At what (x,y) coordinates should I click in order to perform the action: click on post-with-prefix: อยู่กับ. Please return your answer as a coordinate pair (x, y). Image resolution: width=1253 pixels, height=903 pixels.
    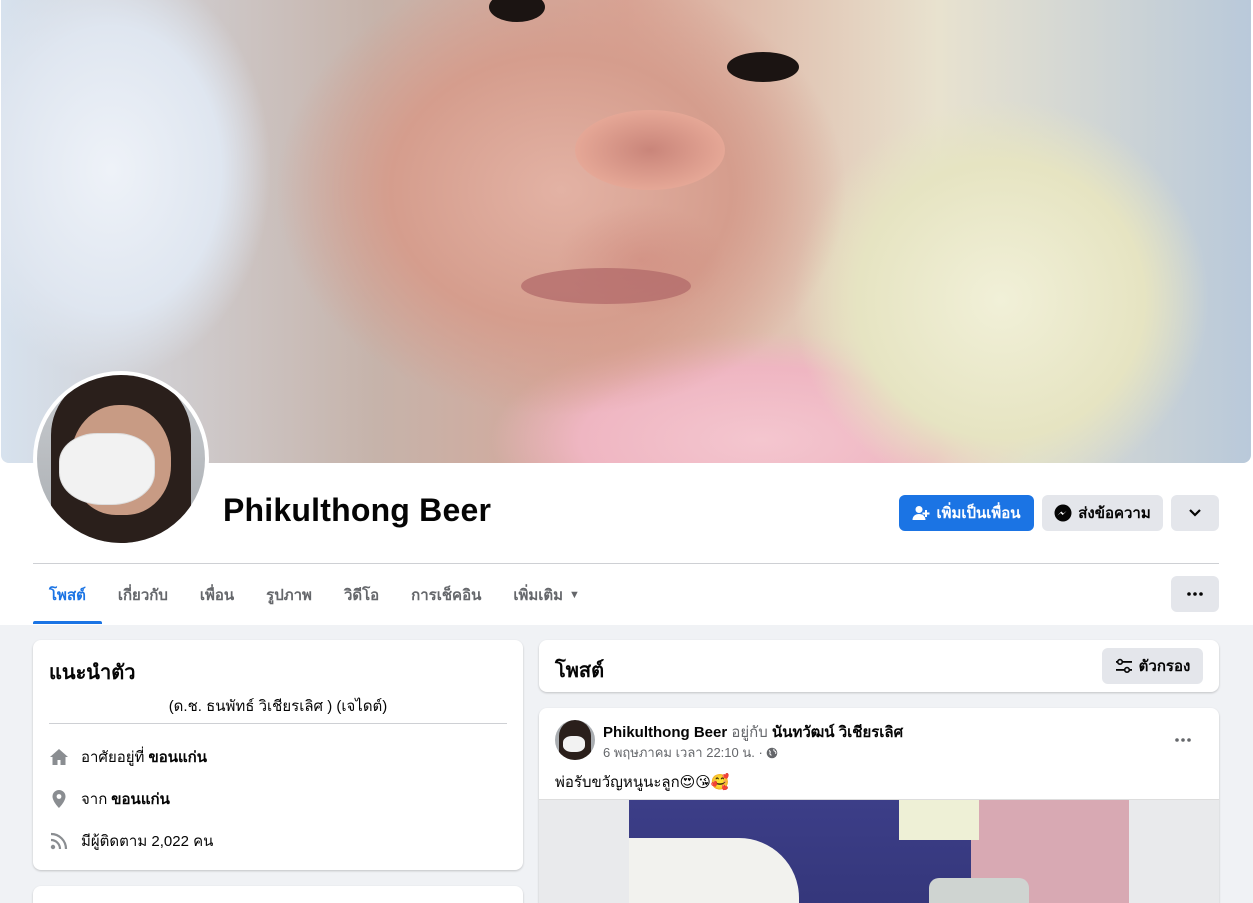
    Looking at the image, I should click on (749, 732).